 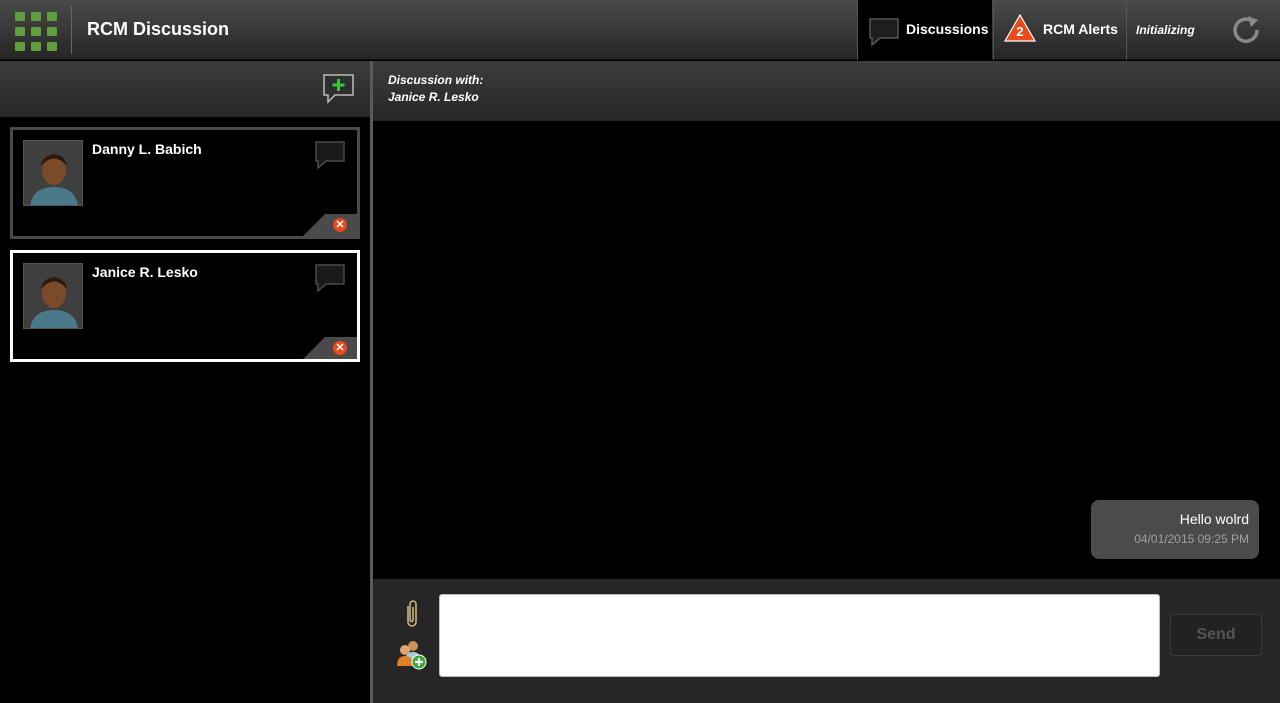 I want to click on paperclip-icon, so click(x=412, y=614).